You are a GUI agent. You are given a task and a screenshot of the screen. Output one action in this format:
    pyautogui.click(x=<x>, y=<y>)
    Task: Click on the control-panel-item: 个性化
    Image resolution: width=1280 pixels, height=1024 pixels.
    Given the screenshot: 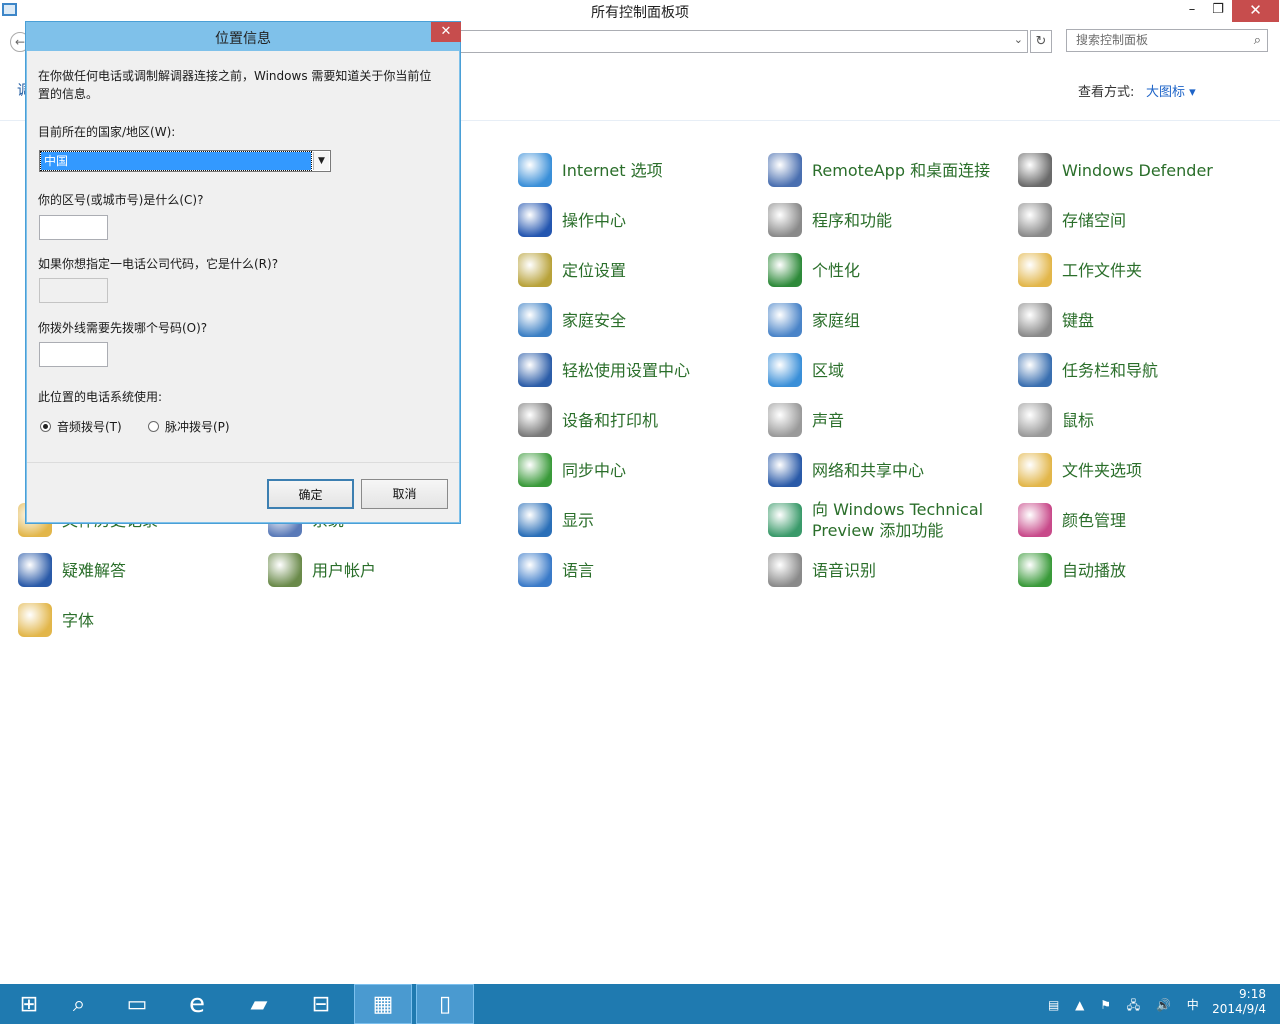 What is the action you would take?
    pyautogui.click(x=888, y=270)
    